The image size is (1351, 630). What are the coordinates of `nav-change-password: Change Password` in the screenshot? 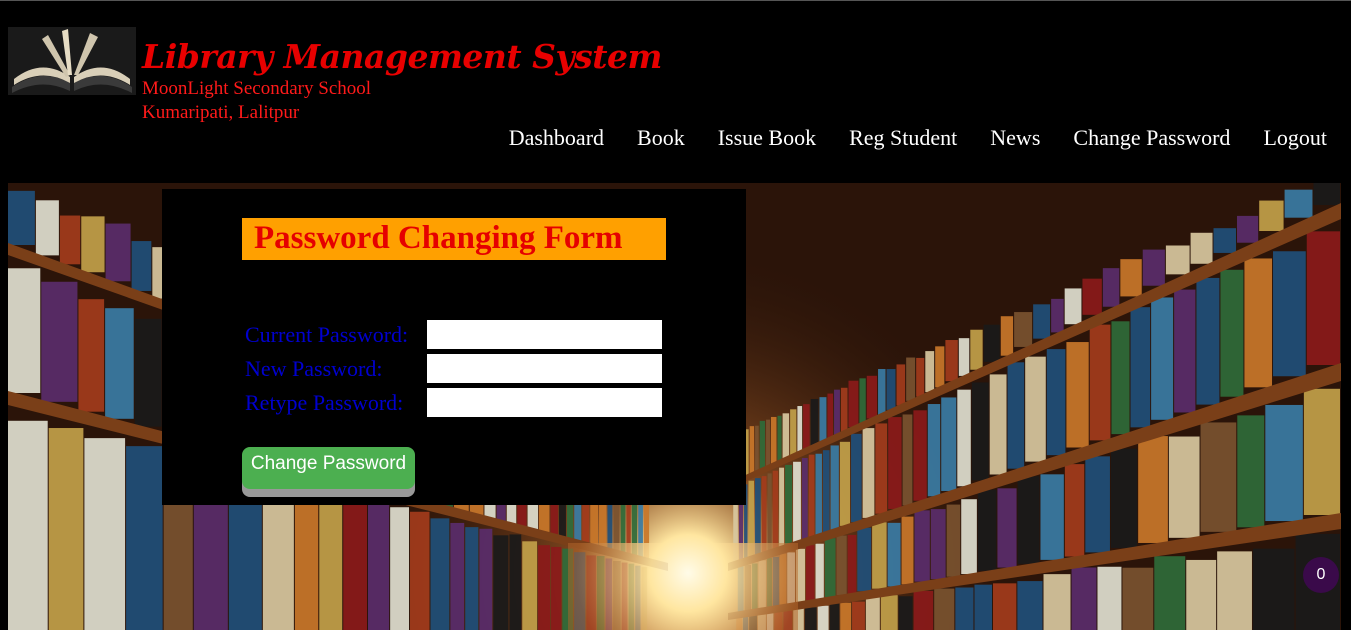 It's located at (1151, 138).